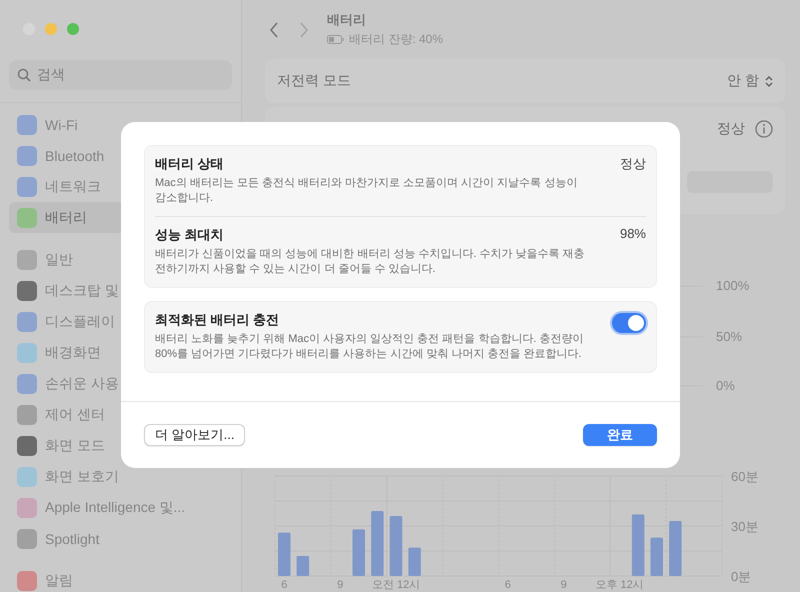  What do you see at coordinates (120, 578) in the screenshot?
I see `sidebar-item: 알림` at bounding box center [120, 578].